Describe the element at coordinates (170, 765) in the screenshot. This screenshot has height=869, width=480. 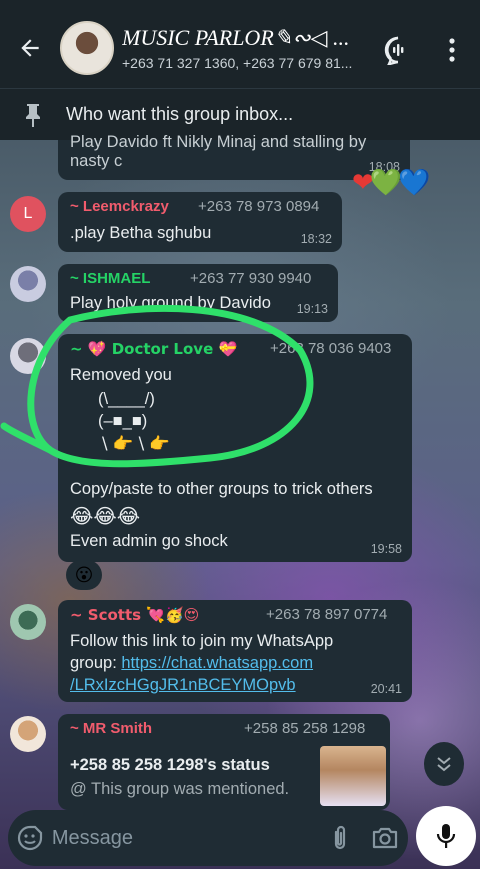
I see `status-title: +258 85 258 1298's status` at that location.